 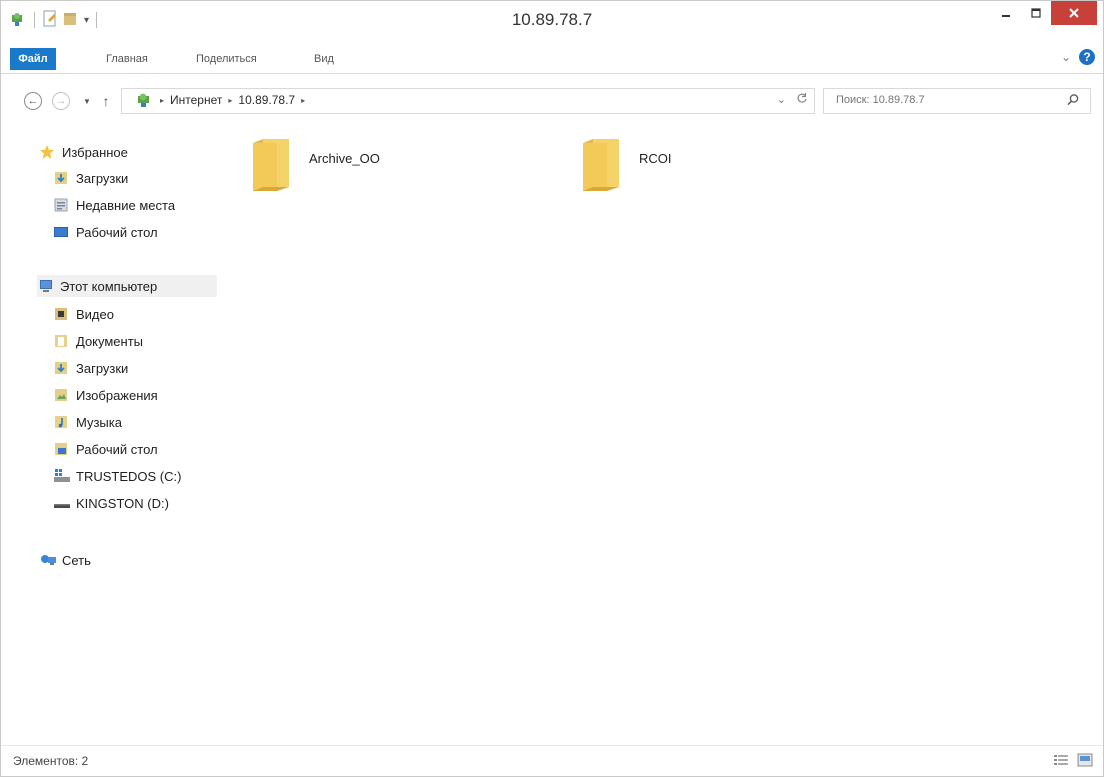 I want to click on nav-pc-downloads: Загрузки, so click(x=90, y=368).